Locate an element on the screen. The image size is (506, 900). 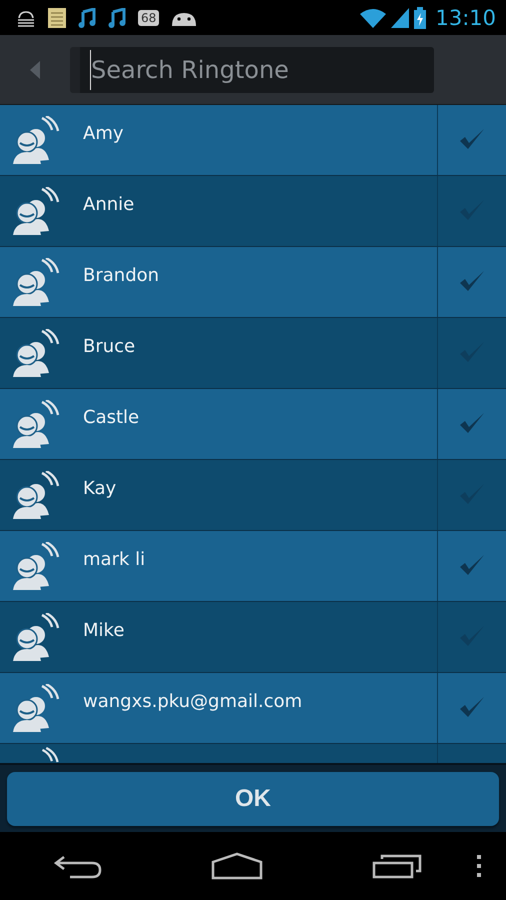
contact-name: Bruce is located at coordinates (109, 346).